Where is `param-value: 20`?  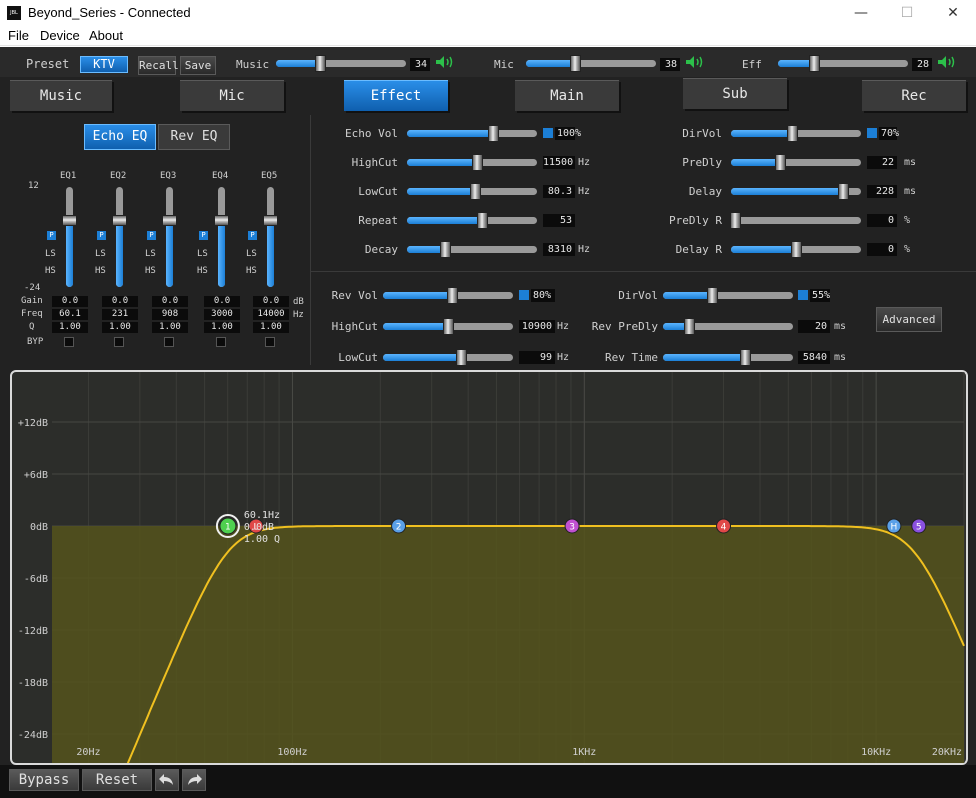
param-value: 20 is located at coordinates (814, 326).